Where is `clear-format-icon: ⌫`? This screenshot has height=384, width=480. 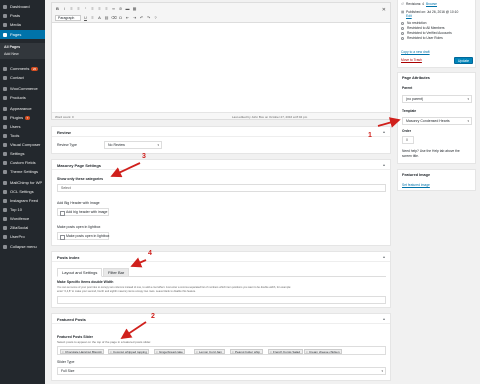
clear-format-icon: ⌫ is located at coordinates (114, 17).